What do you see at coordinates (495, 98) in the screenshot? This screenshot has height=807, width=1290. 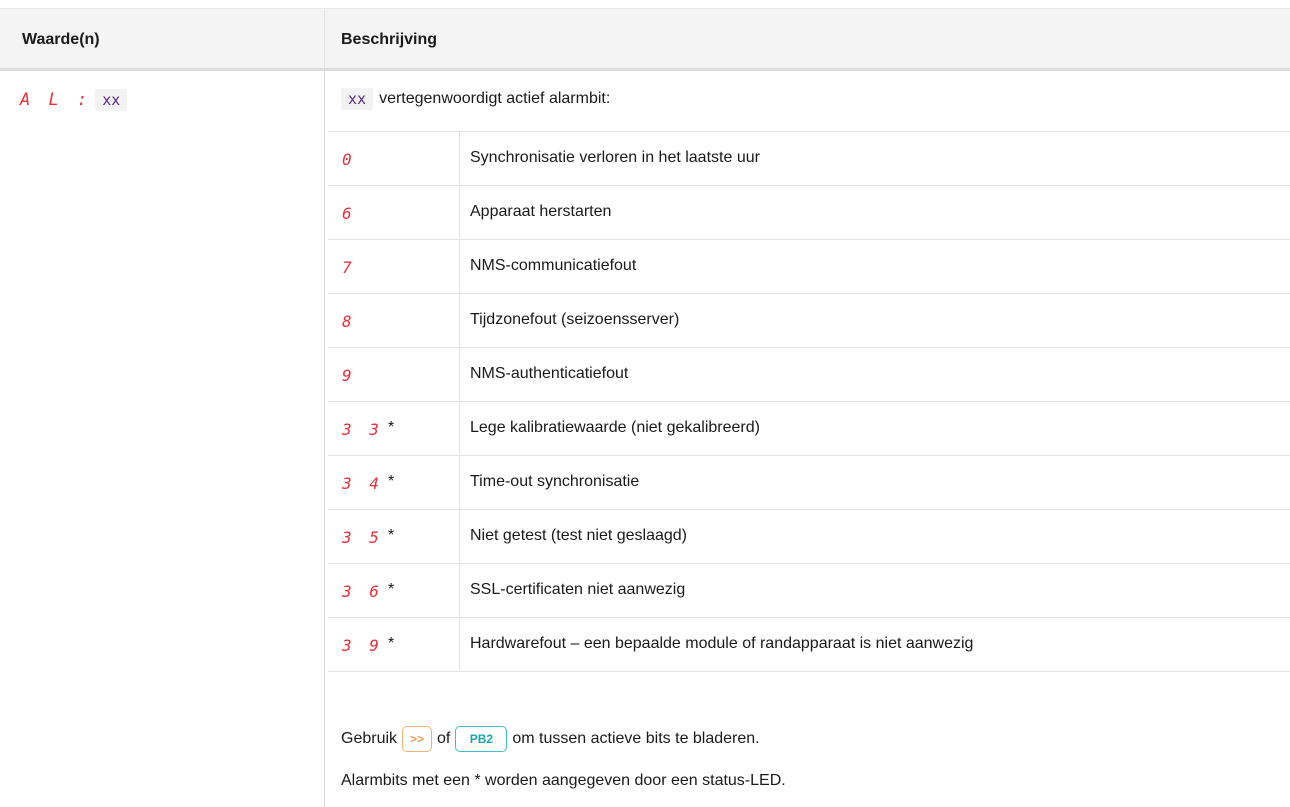 I see `intro-text: vertegenwoordigt actief alarmbit:` at bounding box center [495, 98].